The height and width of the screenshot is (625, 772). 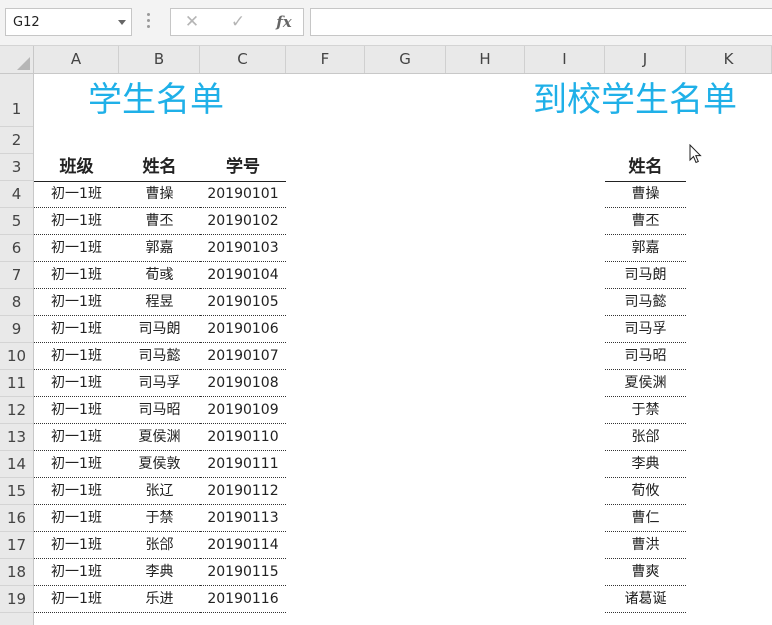 What do you see at coordinates (645, 168) in the screenshot?
I see `header-arrived-name: 姓名` at bounding box center [645, 168].